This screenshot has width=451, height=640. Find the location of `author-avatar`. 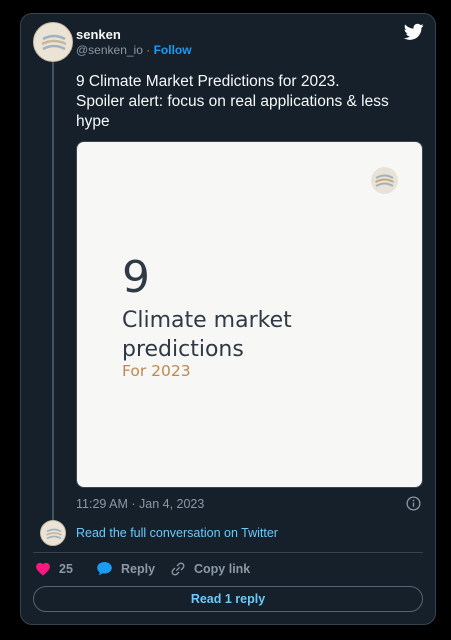

author-avatar is located at coordinates (53, 42).